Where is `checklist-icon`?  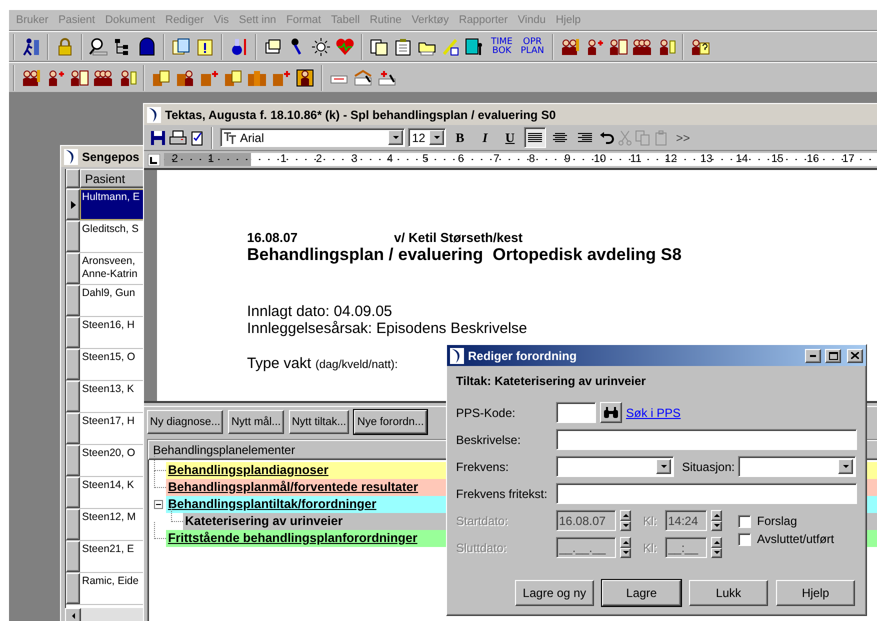 checklist-icon is located at coordinates (197, 138).